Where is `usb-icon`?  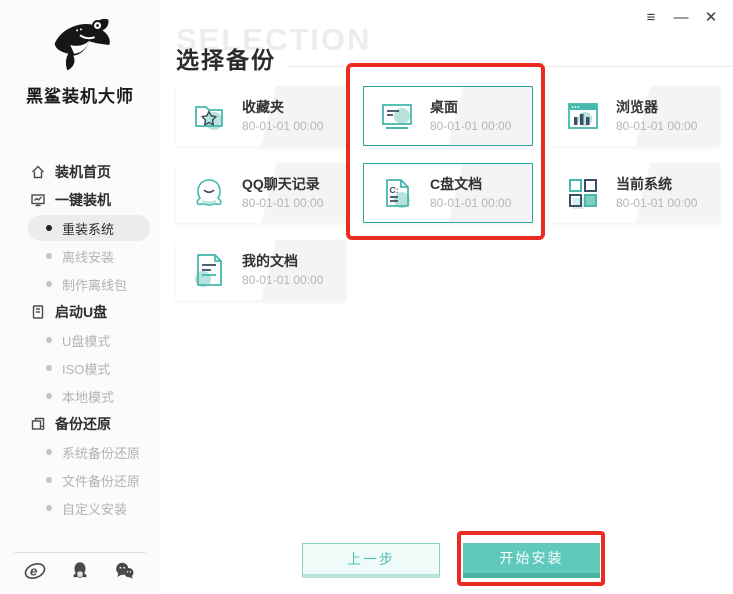
usb-icon is located at coordinates (38, 312).